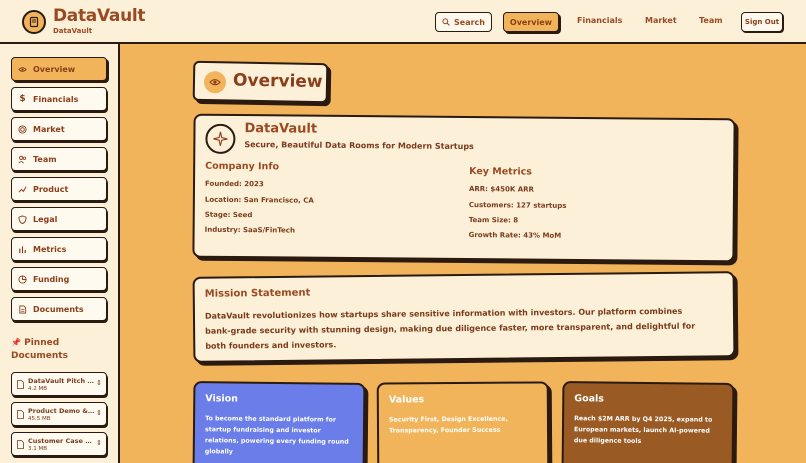 This screenshot has width=806, height=463. I want to click on key-metrics-title: Key Metrics, so click(501, 172).